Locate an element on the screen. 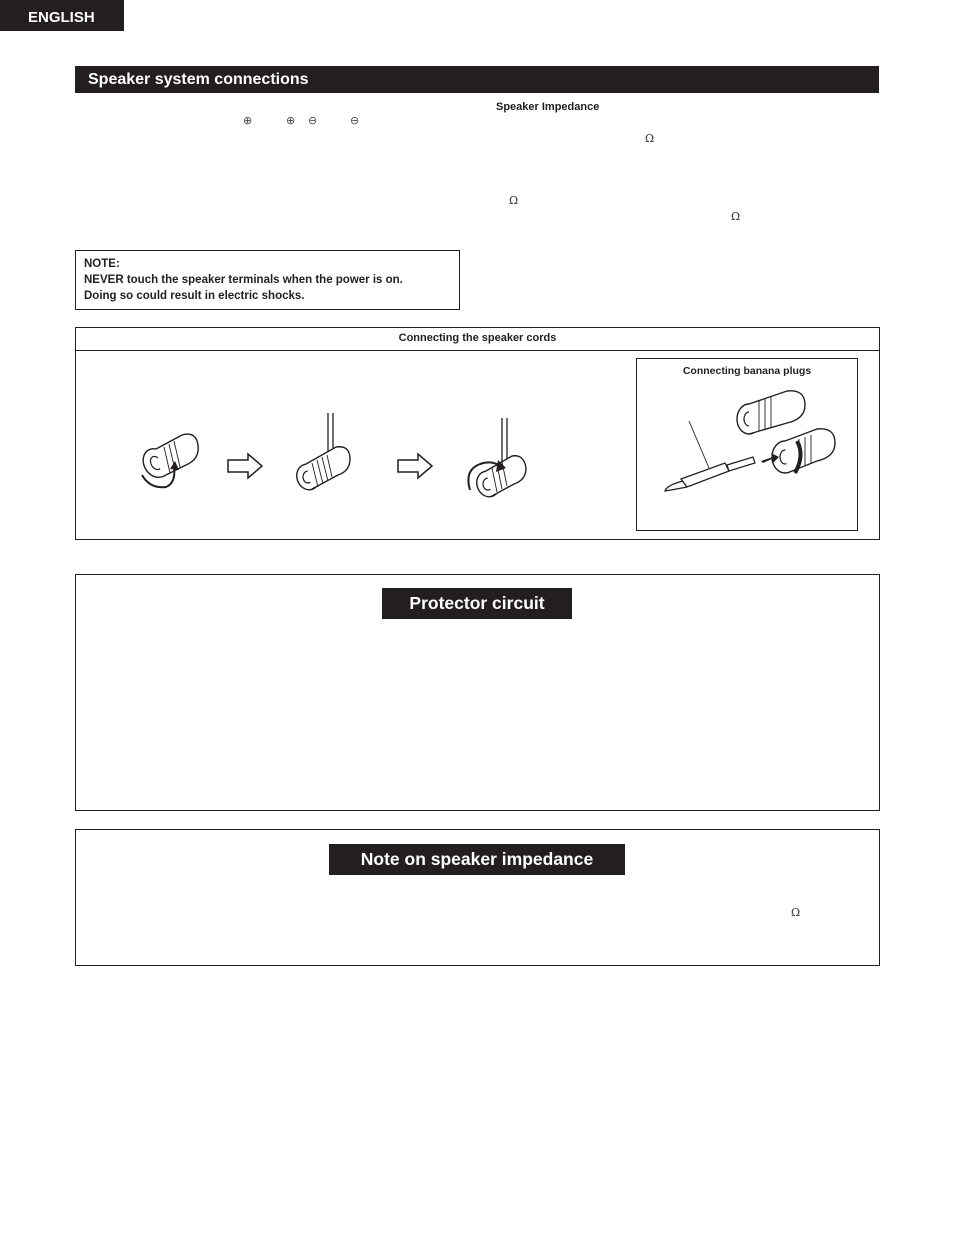 Image resolution: width=954 pixels, height=1237 pixels. banana-plugs-panel: Connecting banana plugs is located at coordinates (747, 444).